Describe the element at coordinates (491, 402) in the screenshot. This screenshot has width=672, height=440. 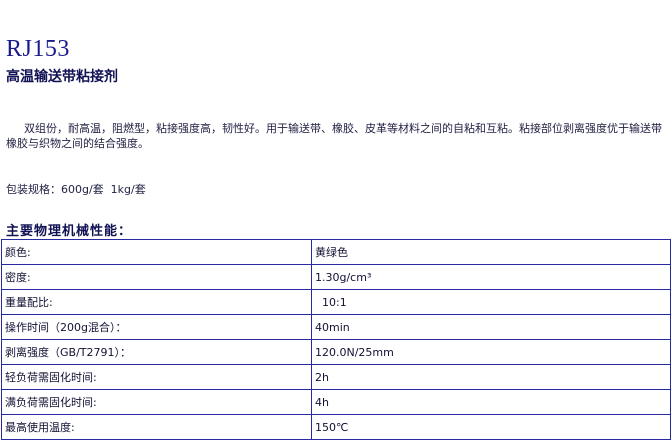
I see `property-value: 4h` at that location.